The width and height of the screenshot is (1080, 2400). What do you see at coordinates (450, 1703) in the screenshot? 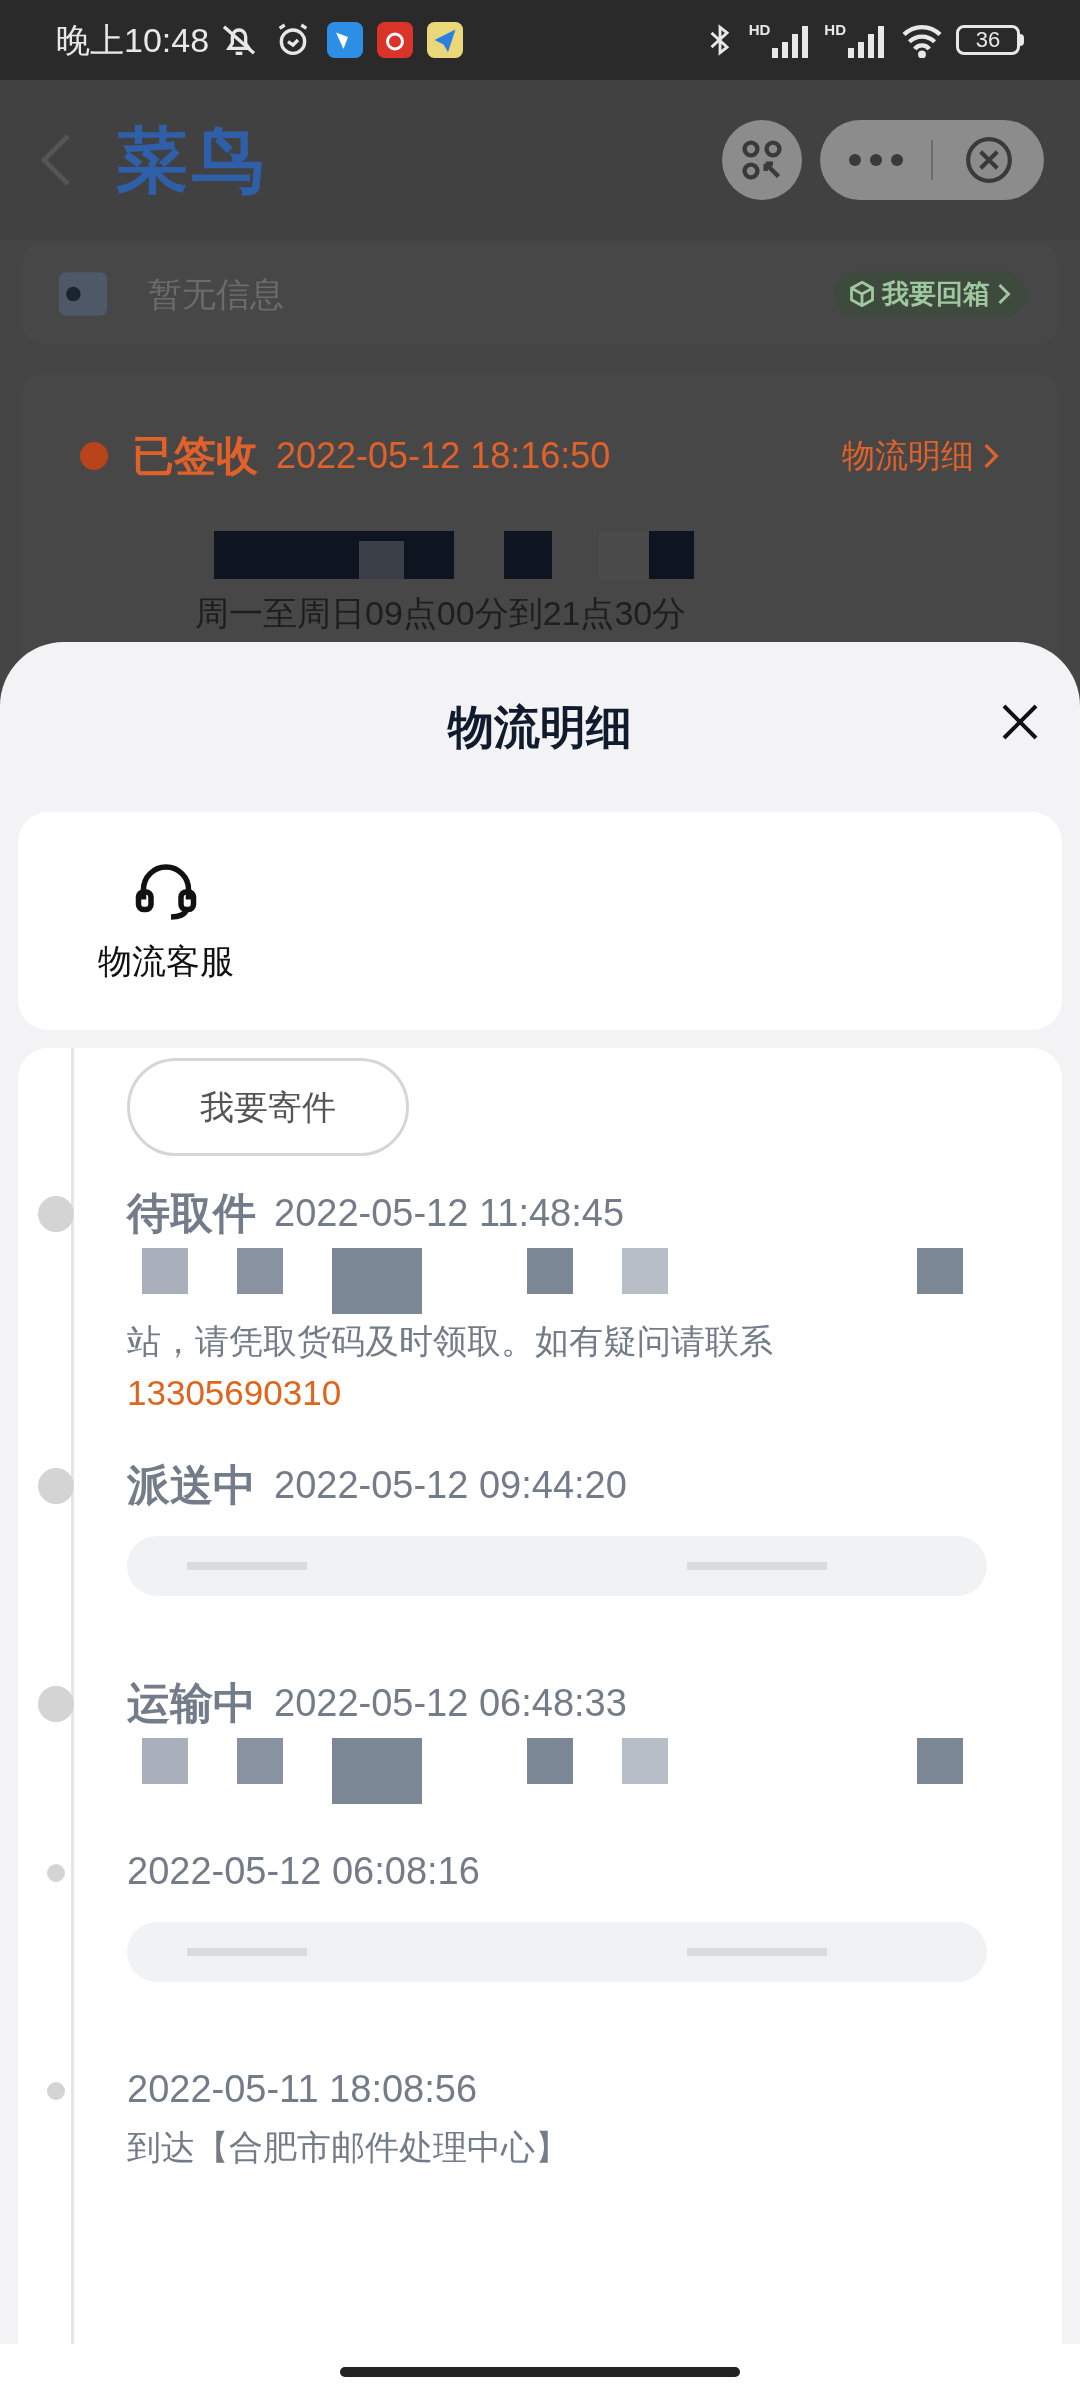
I see `event-time: 2022-05-12 06:48:33` at bounding box center [450, 1703].